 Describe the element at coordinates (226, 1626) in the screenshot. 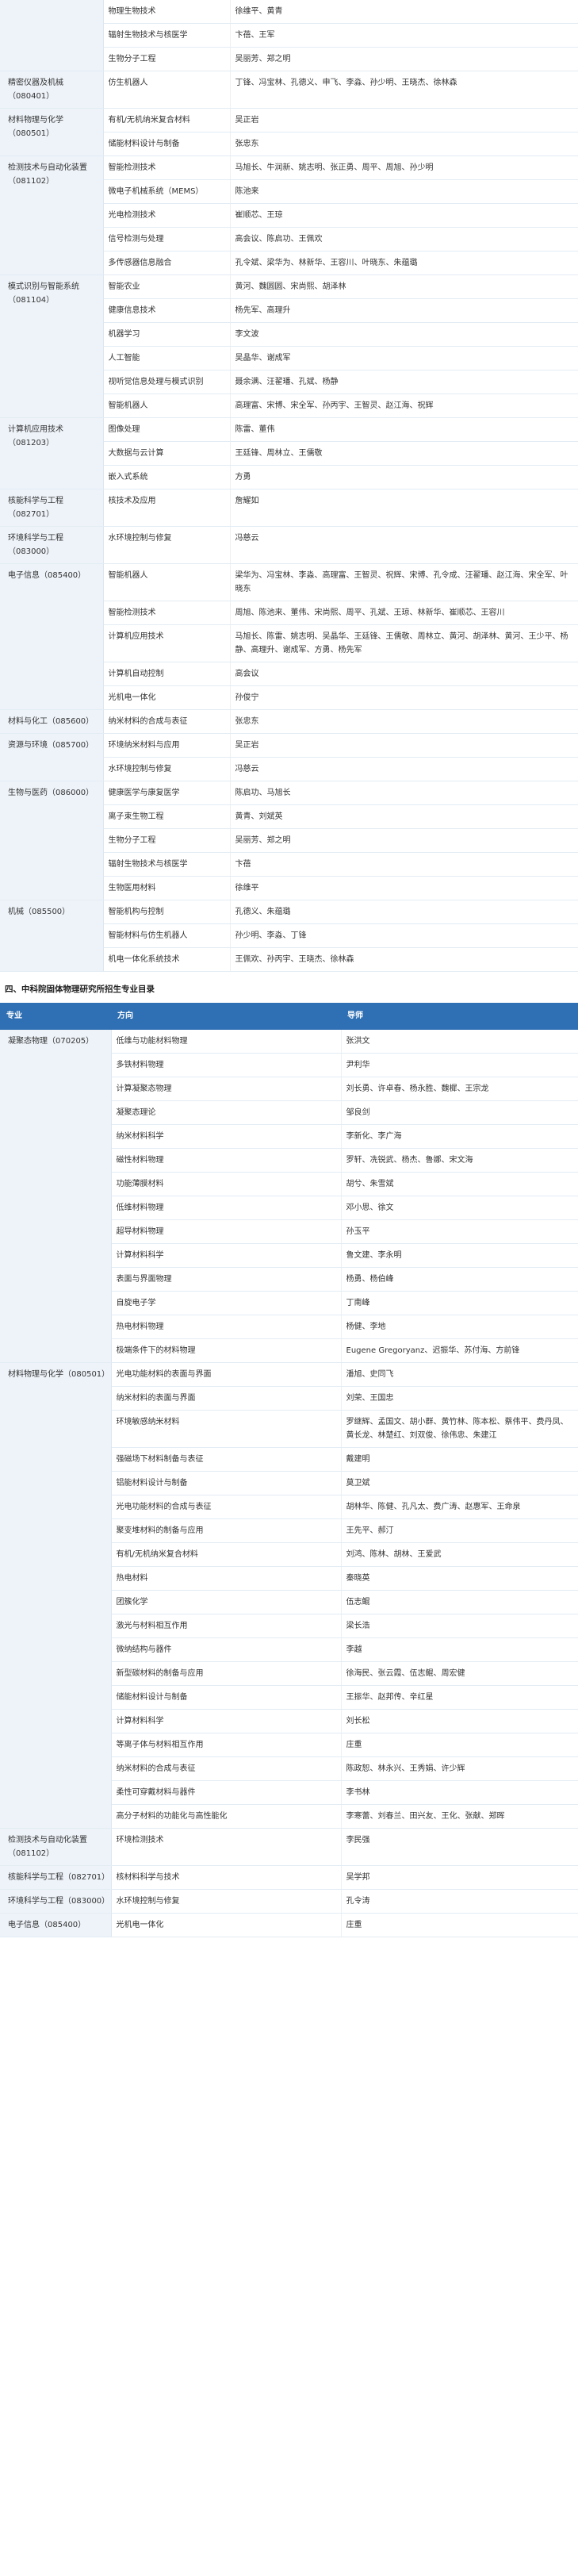

I see `direction-cell: 激光与材料相互作用` at that location.